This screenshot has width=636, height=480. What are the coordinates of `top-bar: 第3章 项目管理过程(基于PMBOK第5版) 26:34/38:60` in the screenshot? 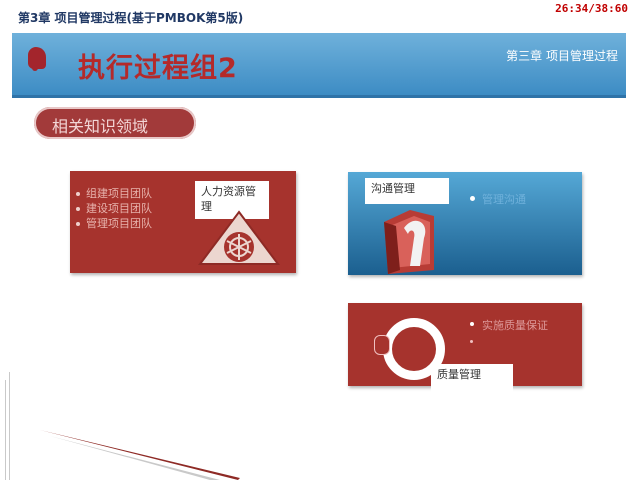 It's located at (318, 15).